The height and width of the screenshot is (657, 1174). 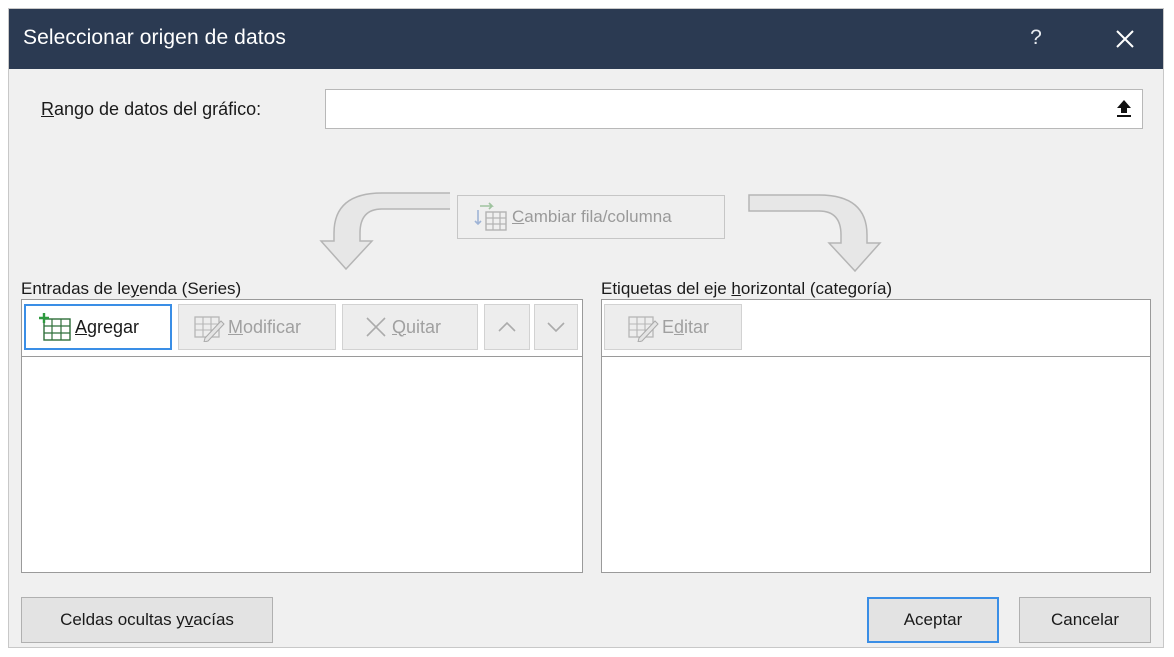 What do you see at coordinates (257, 327) in the screenshot?
I see `edit-series-button: Modificar` at bounding box center [257, 327].